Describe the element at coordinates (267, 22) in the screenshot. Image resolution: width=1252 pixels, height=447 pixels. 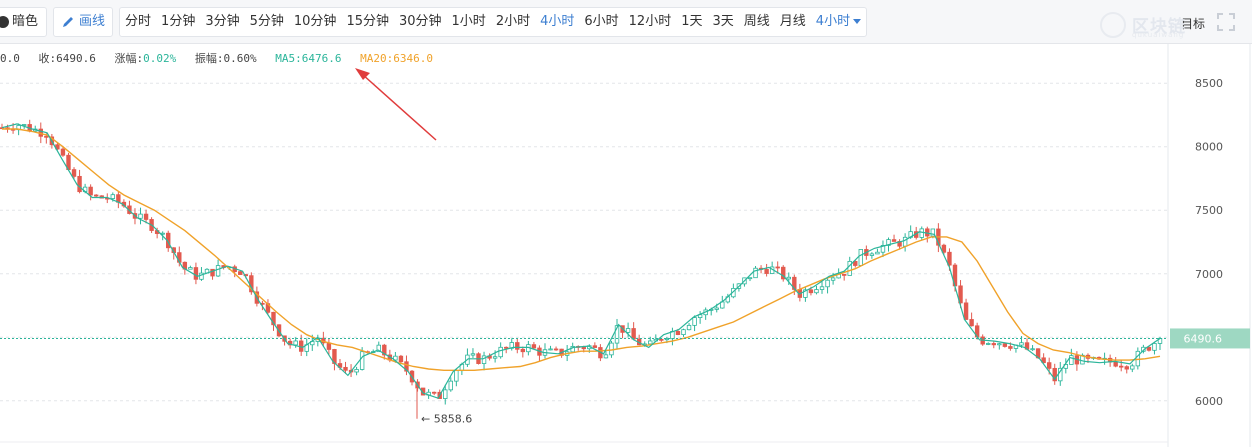
I see `interval-button-3: 5分钟` at that location.